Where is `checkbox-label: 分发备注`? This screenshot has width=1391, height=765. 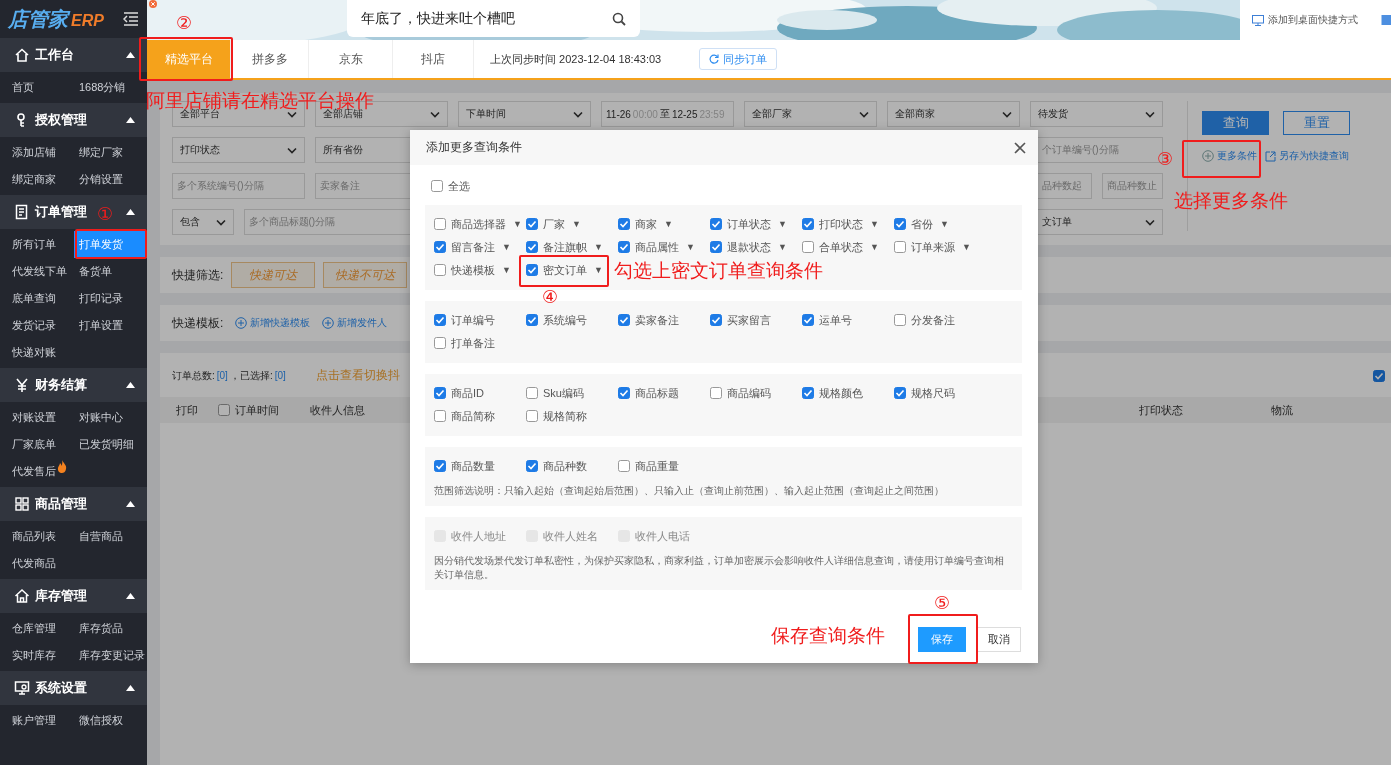 checkbox-label: 分发备注 is located at coordinates (933, 320).